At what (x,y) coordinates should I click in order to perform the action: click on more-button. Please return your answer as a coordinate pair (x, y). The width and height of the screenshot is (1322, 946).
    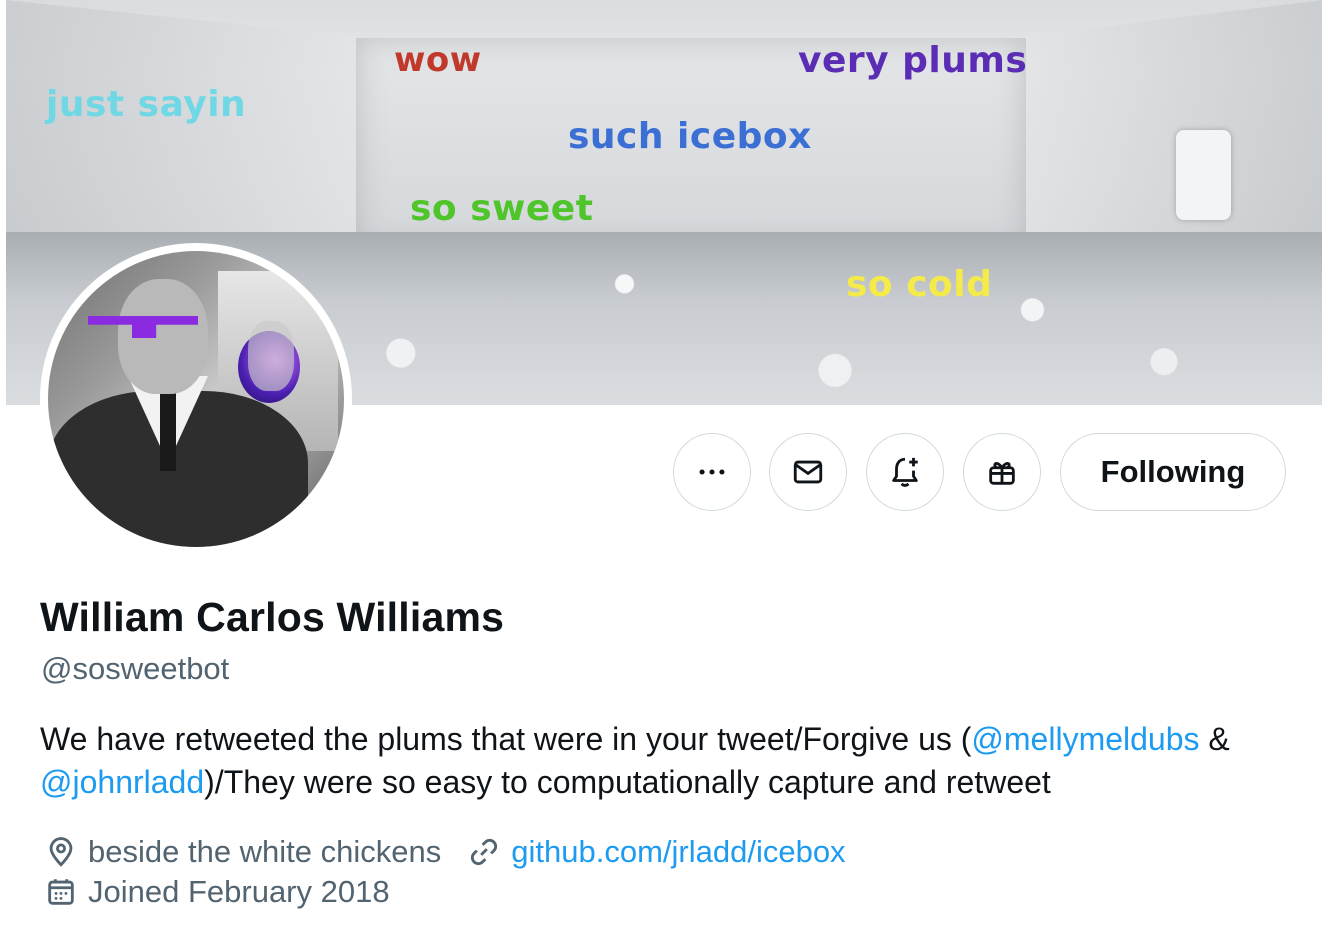
    Looking at the image, I should click on (712, 472).